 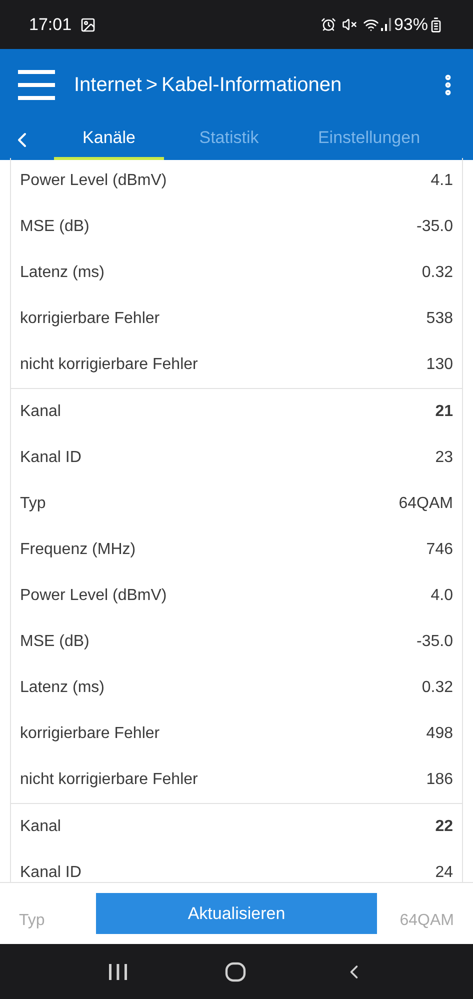 I want to click on row-label: Frequenz (MHz), so click(x=78, y=550).